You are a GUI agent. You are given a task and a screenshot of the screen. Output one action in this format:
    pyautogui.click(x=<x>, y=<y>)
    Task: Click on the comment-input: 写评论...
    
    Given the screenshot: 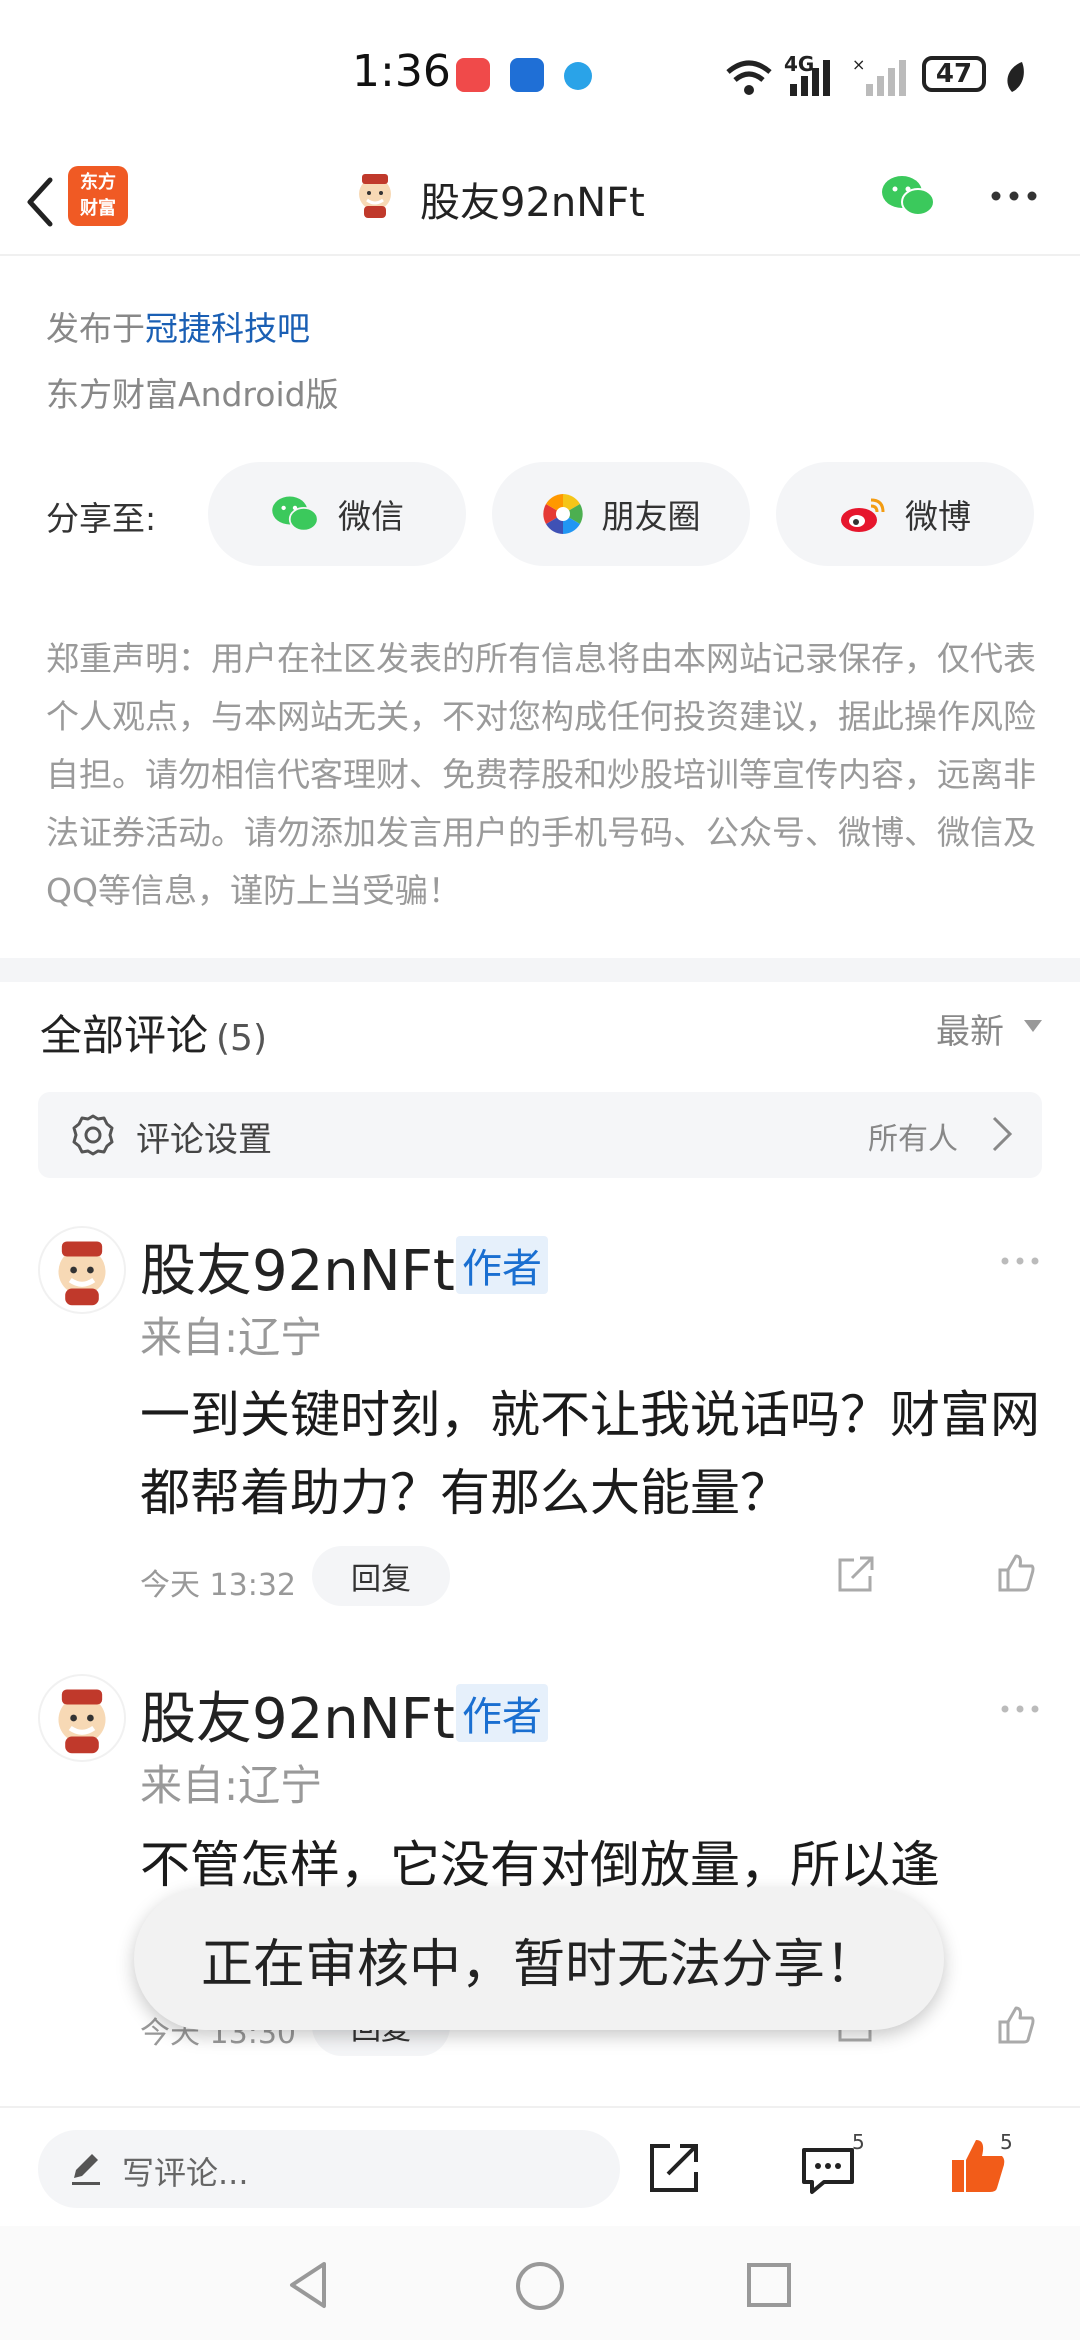 What is the action you would take?
    pyautogui.click(x=329, y=2169)
    